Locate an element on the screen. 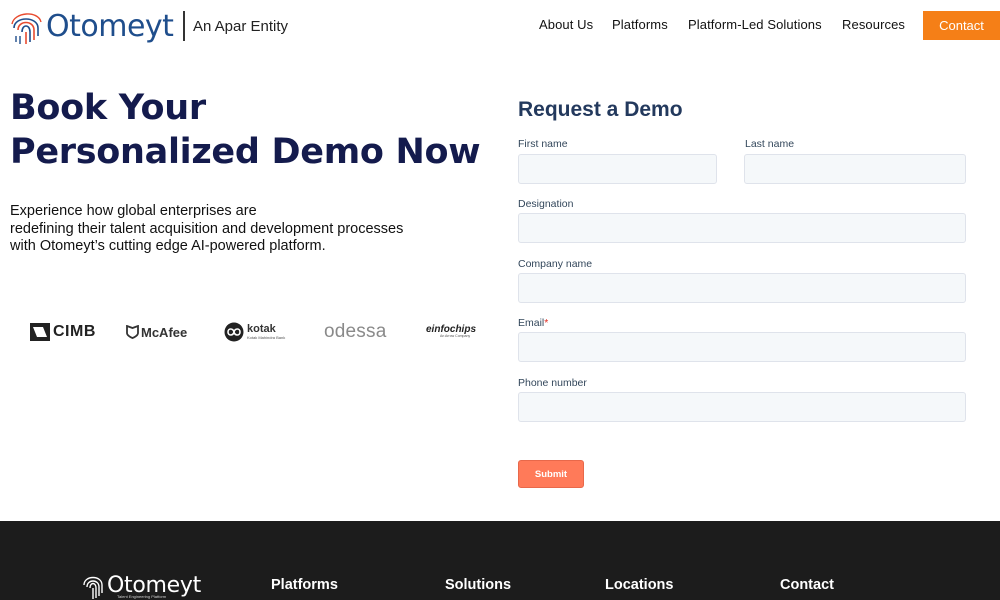  first-name-input is located at coordinates (617, 169).